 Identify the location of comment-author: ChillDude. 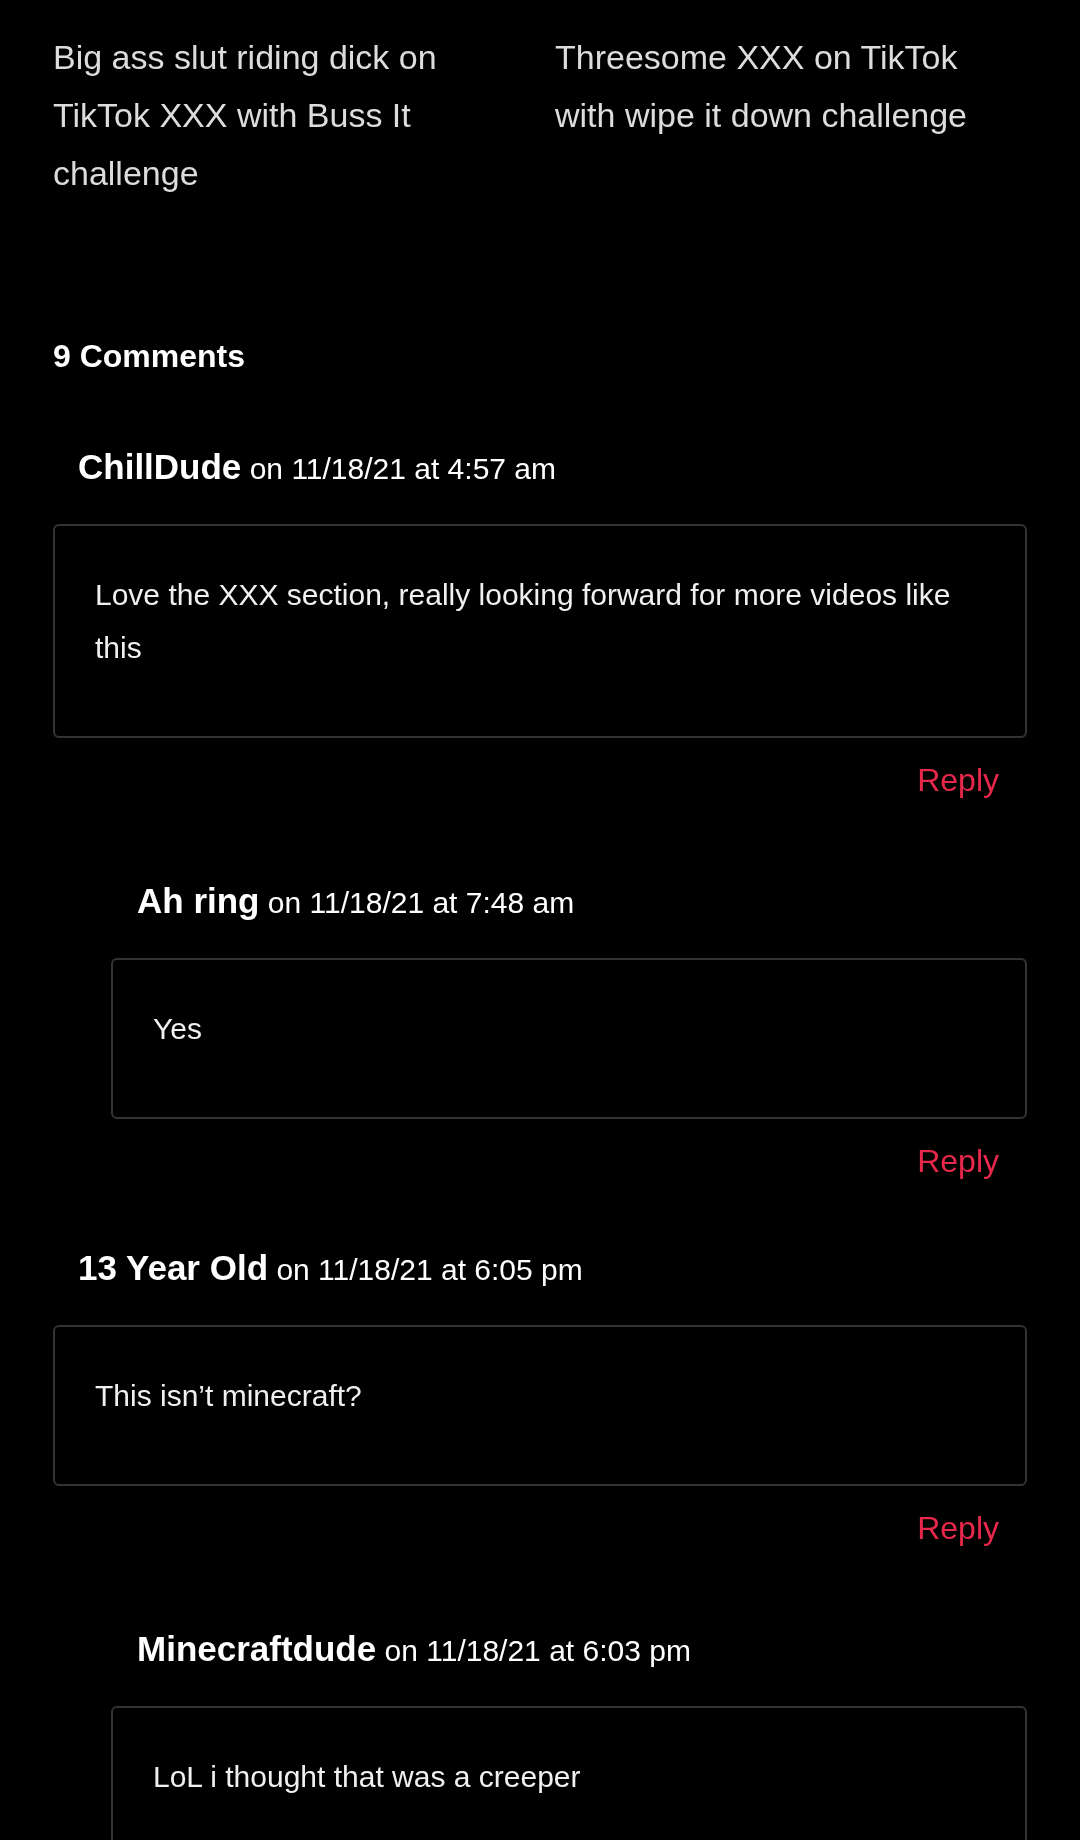
(160, 466).